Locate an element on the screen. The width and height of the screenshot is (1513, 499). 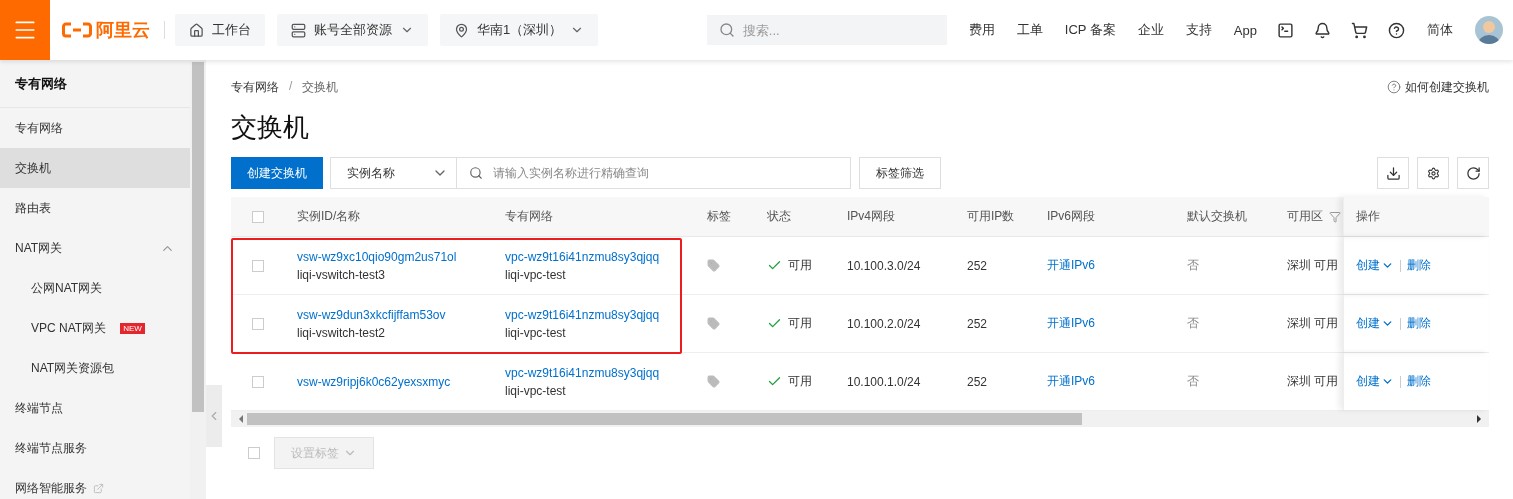
sidebar-item: 路由表 is located at coordinates (95, 208).